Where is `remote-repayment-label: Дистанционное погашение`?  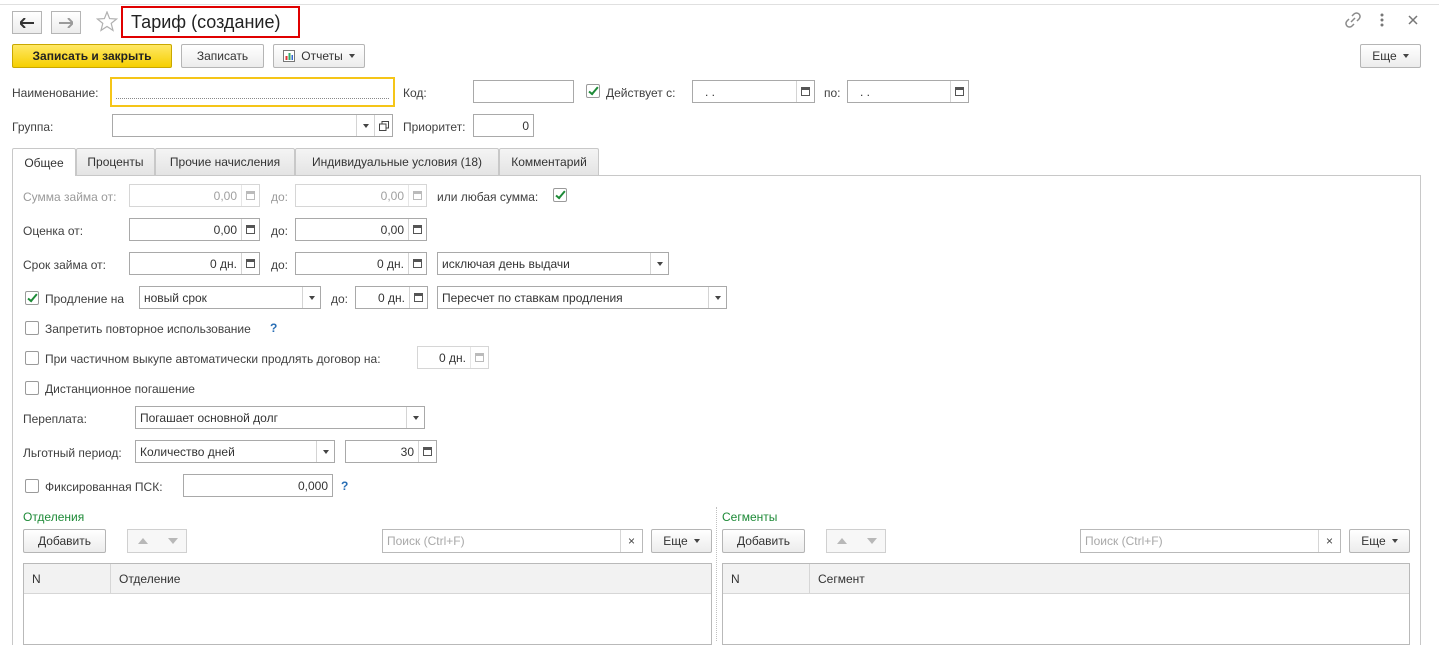
remote-repayment-label: Дистанционное погашение is located at coordinates (120, 389).